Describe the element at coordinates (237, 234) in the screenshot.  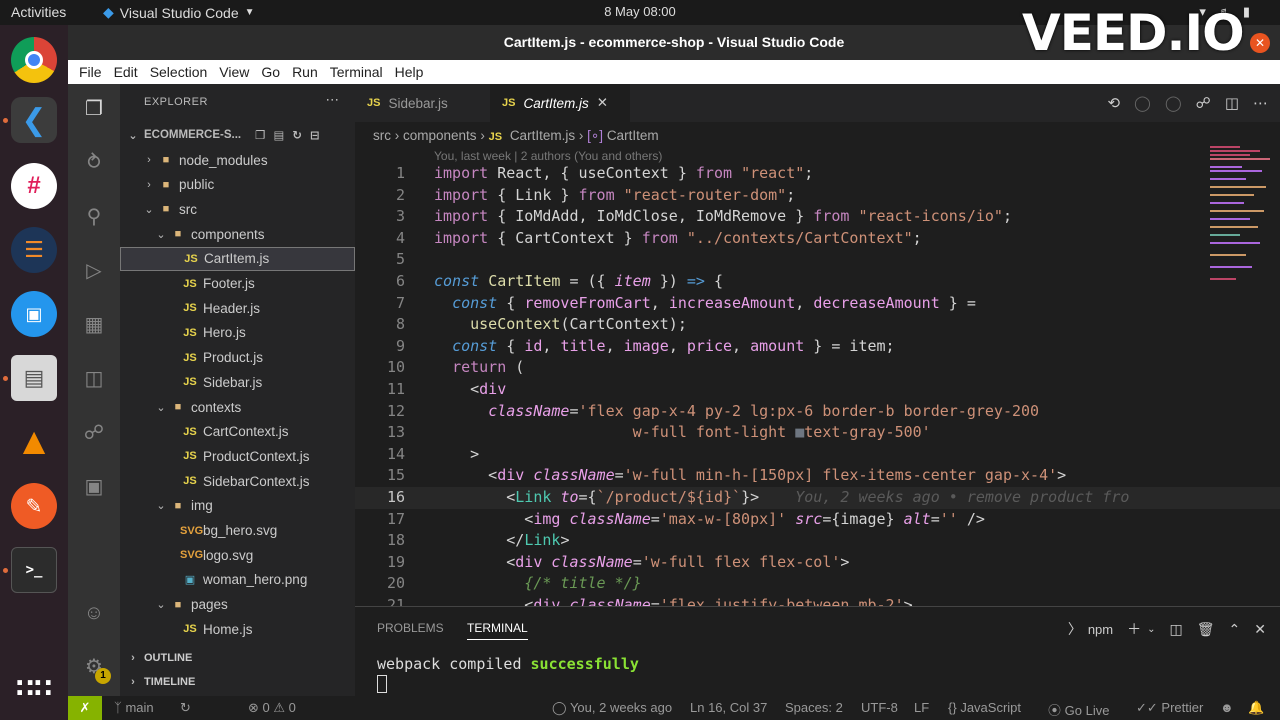
I see `folder-item: ⌄ ■ components` at that location.